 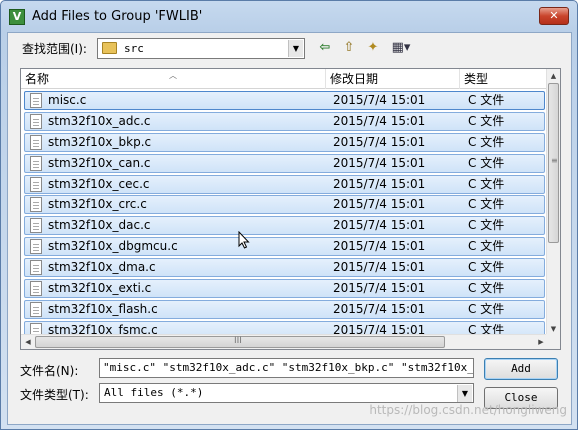 I want to click on close-window-button: ✕, so click(x=554, y=16).